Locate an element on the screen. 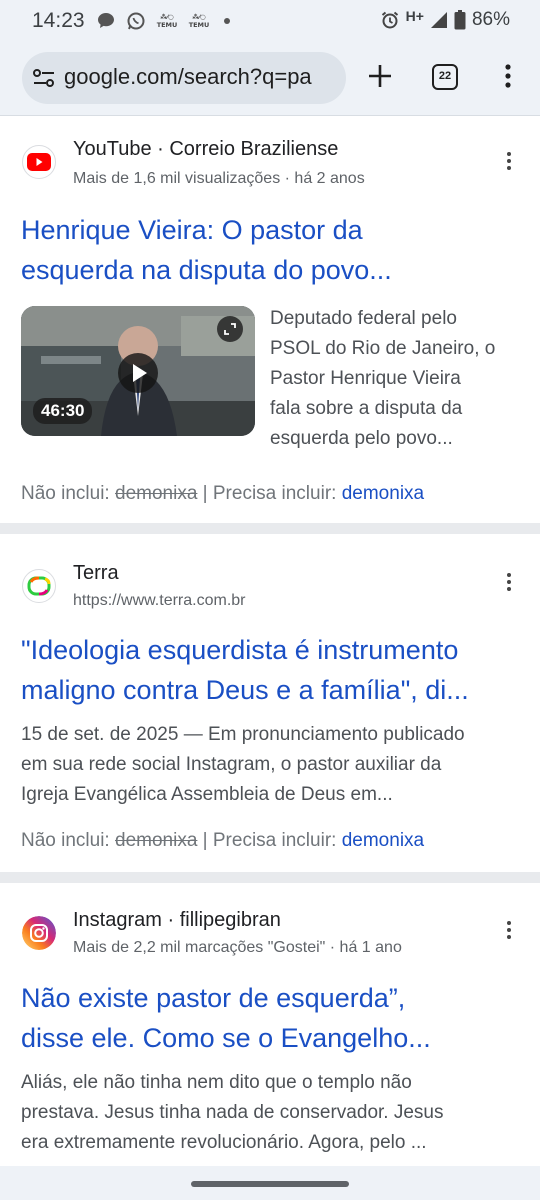 The height and width of the screenshot is (1200, 540). result-source: Terra is located at coordinates (96, 573).